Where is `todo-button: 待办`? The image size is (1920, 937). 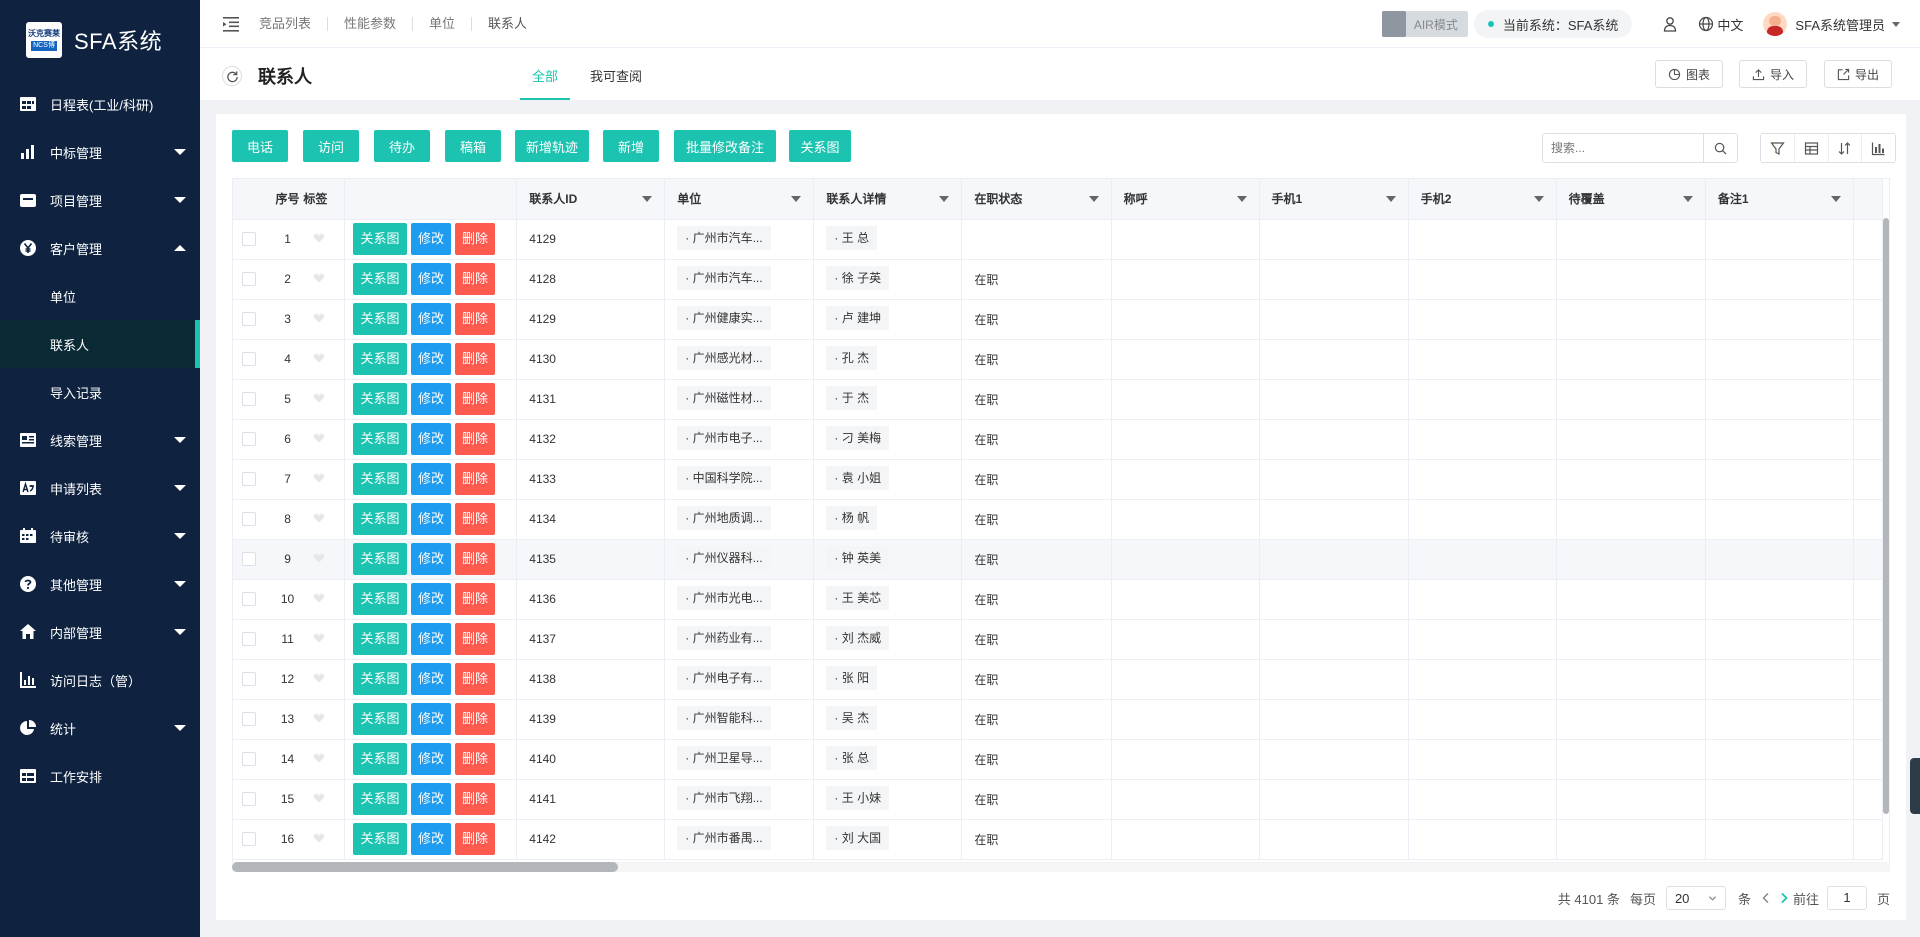
todo-button: 待办 is located at coordinates (402, 146).